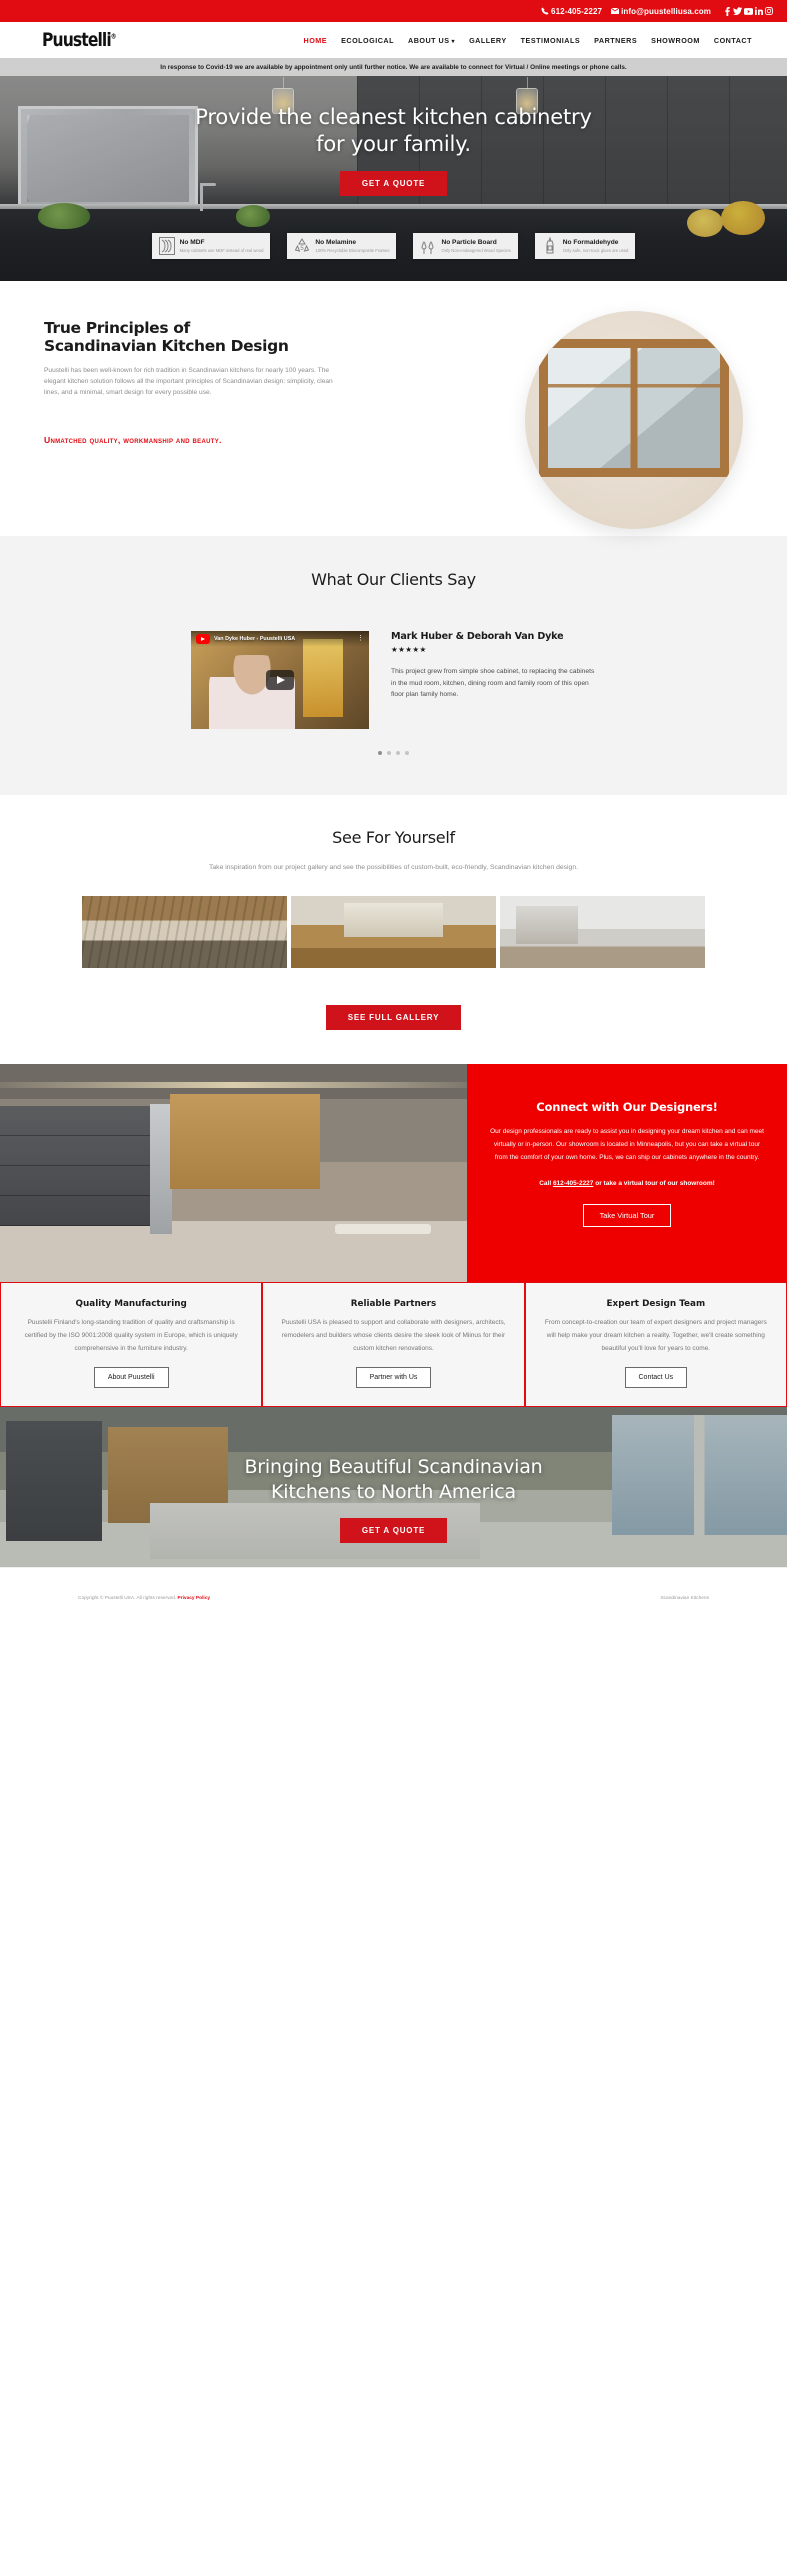 Image resolution: width=787 pixels, height=2560 pixels. I want to click on designers-dark-cabinets, so click(75, 1166).